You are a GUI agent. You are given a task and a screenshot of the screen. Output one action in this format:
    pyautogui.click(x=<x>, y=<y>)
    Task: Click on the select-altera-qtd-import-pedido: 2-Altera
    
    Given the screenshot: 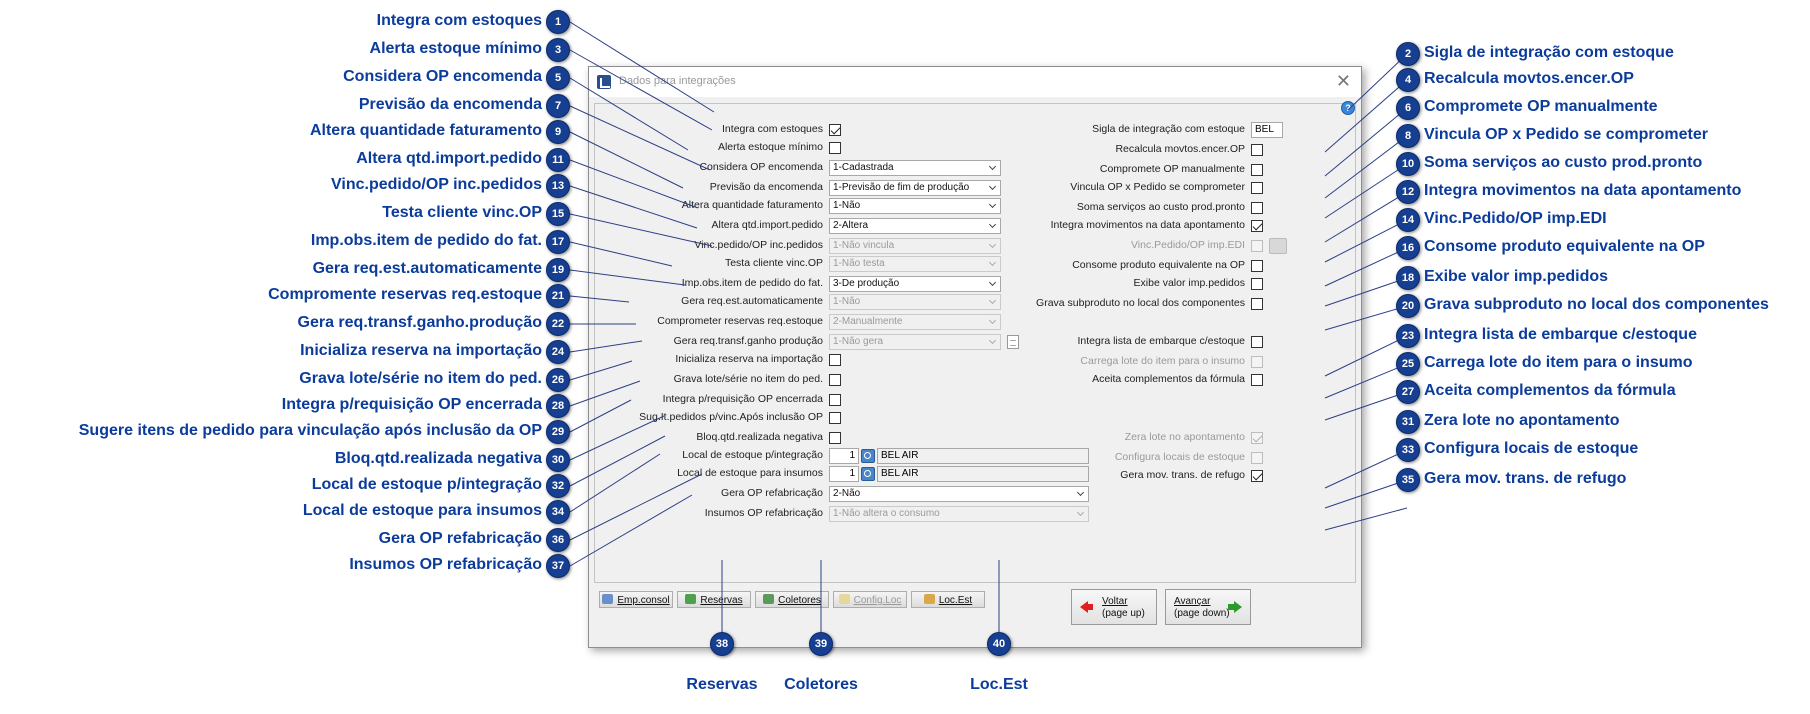 What is the action you would take?
    pyautogui.click(x=915, y=226)
    